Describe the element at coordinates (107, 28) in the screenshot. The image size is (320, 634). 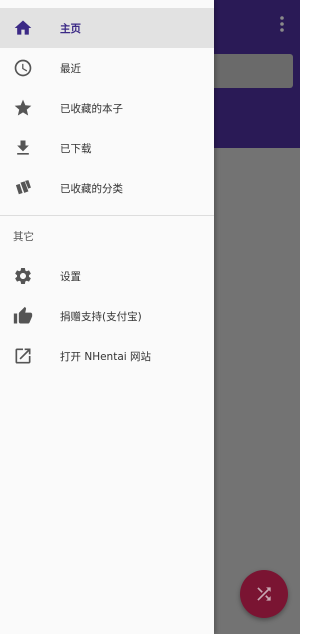
I see `drawer-item-home: 主页` at that location.